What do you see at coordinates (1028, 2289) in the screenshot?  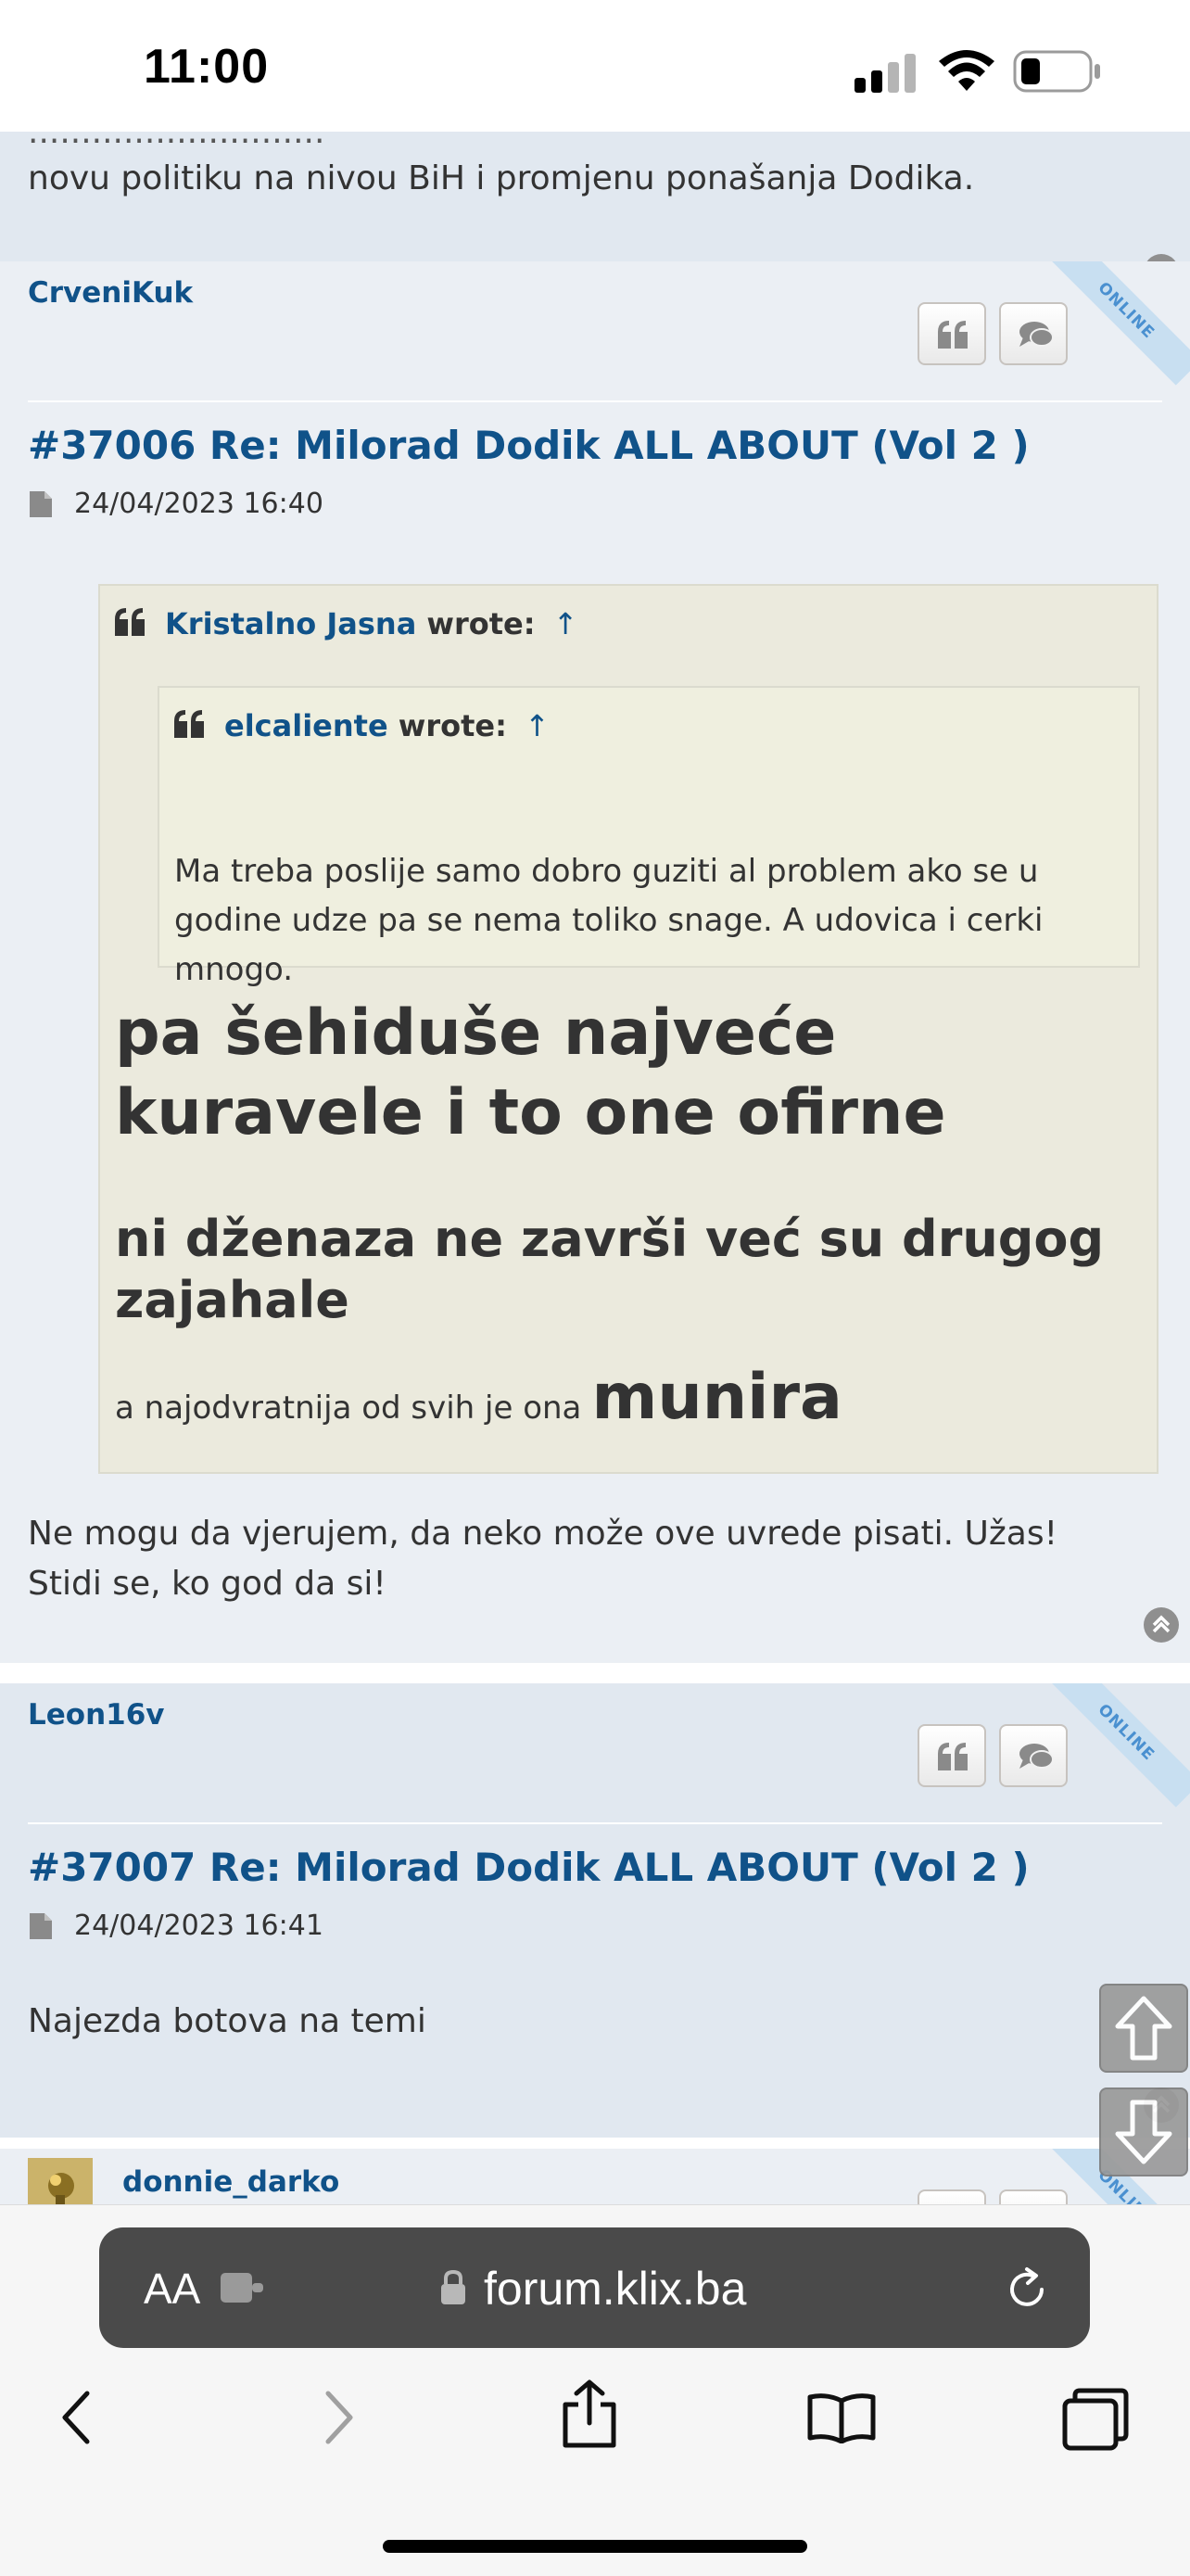 I see `reload-icon` at bounding box center [1028, 2289].